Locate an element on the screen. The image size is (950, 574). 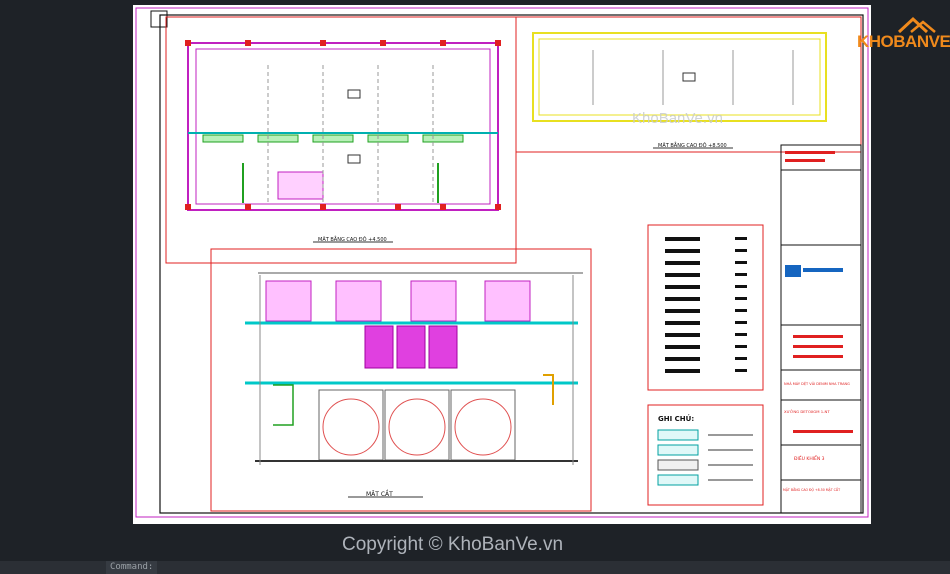
plan-roof-title: MẶT BẰNG CAO ĐỘ +8.500 is located at coordinates (692, 145).